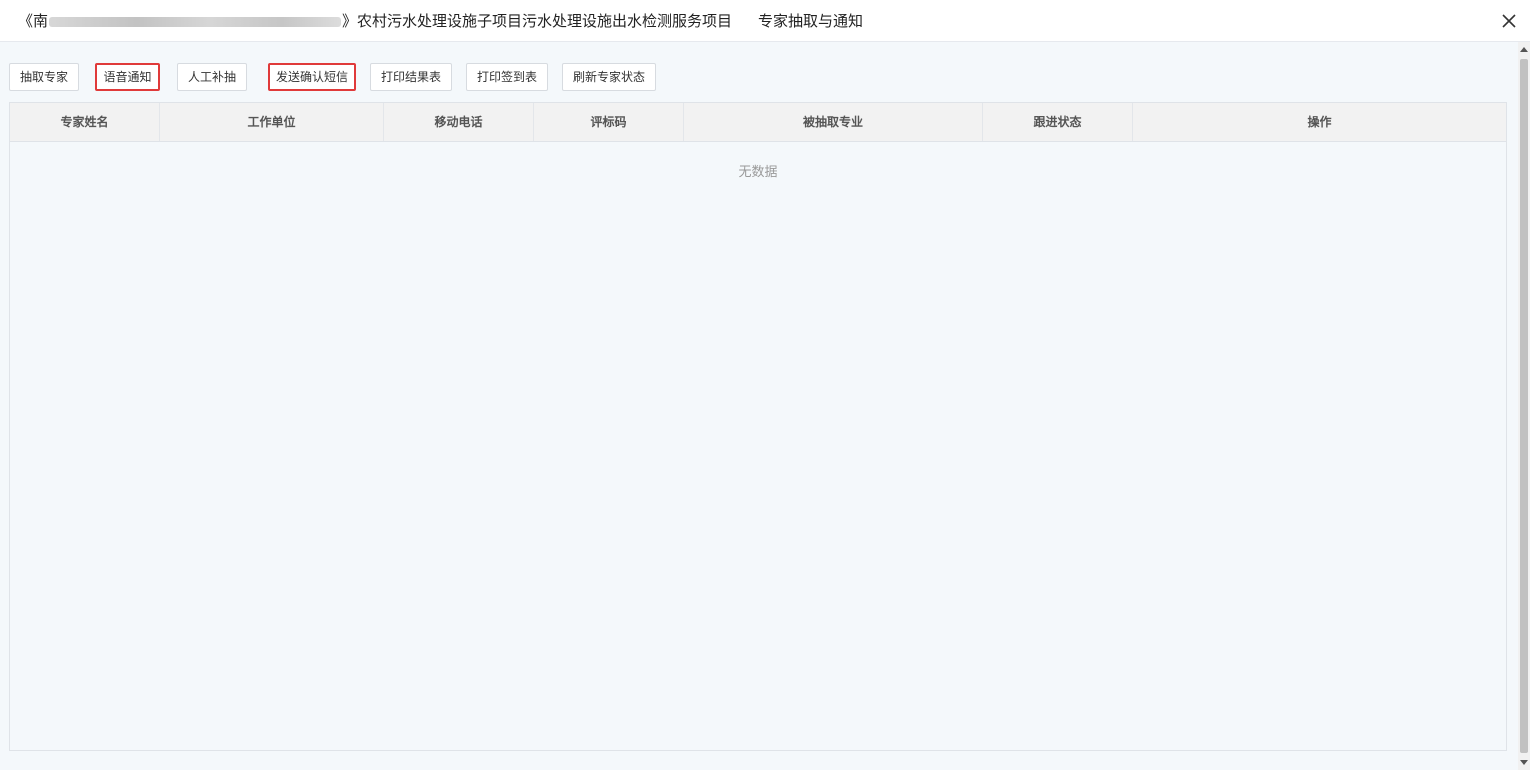 The height and width of the screenshot is (770, 1530). I want to click on scroll-up-icon, so click(1524, 49).